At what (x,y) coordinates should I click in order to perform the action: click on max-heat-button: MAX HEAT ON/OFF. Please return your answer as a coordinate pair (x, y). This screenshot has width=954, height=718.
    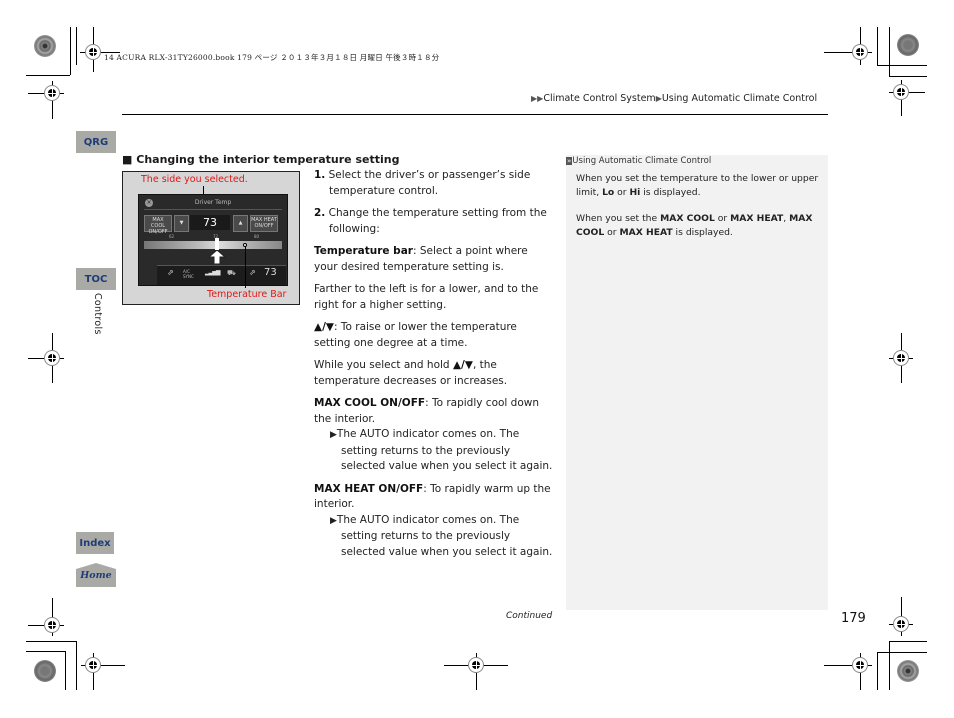
    Looking at the image, I should click on (264, 223).